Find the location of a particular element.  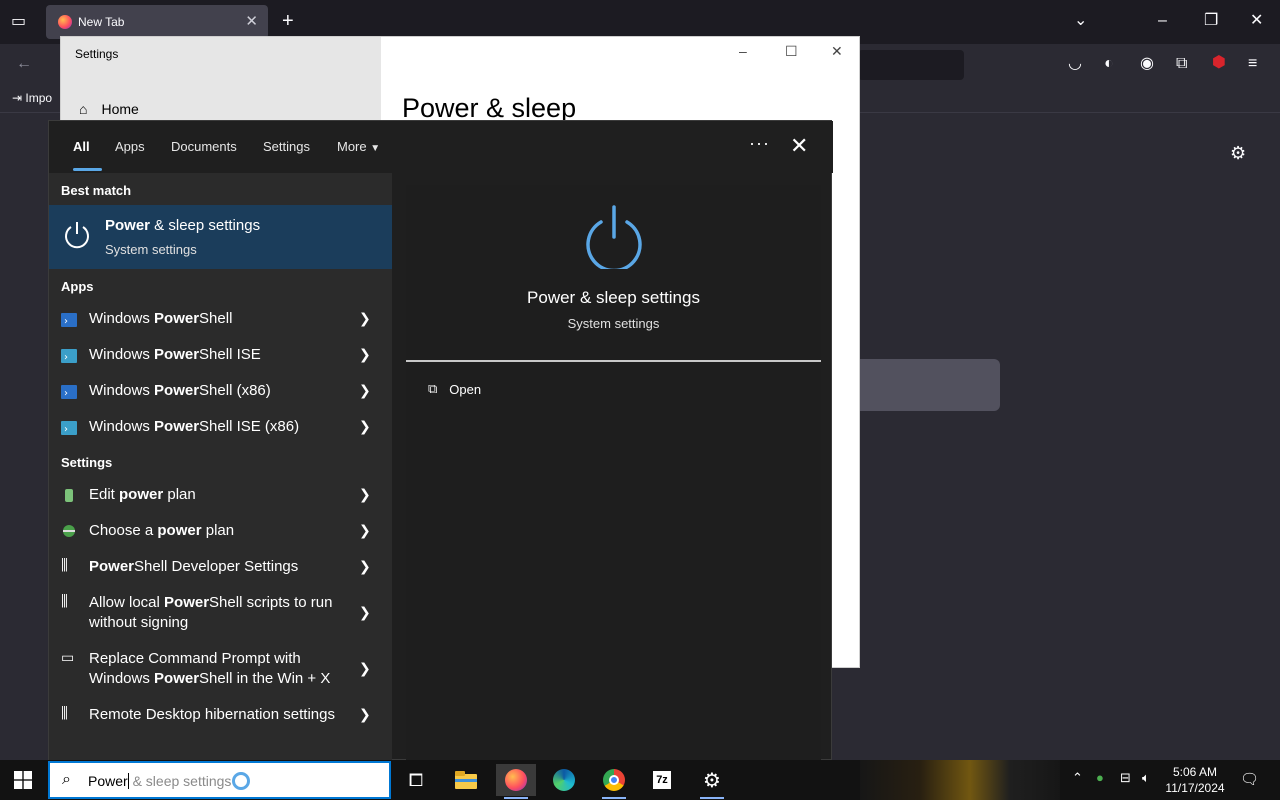

app-result-powershell-ise-x86: › Windows PowerShell ISE (x86) ❯ is located at coordinates (220, 435).